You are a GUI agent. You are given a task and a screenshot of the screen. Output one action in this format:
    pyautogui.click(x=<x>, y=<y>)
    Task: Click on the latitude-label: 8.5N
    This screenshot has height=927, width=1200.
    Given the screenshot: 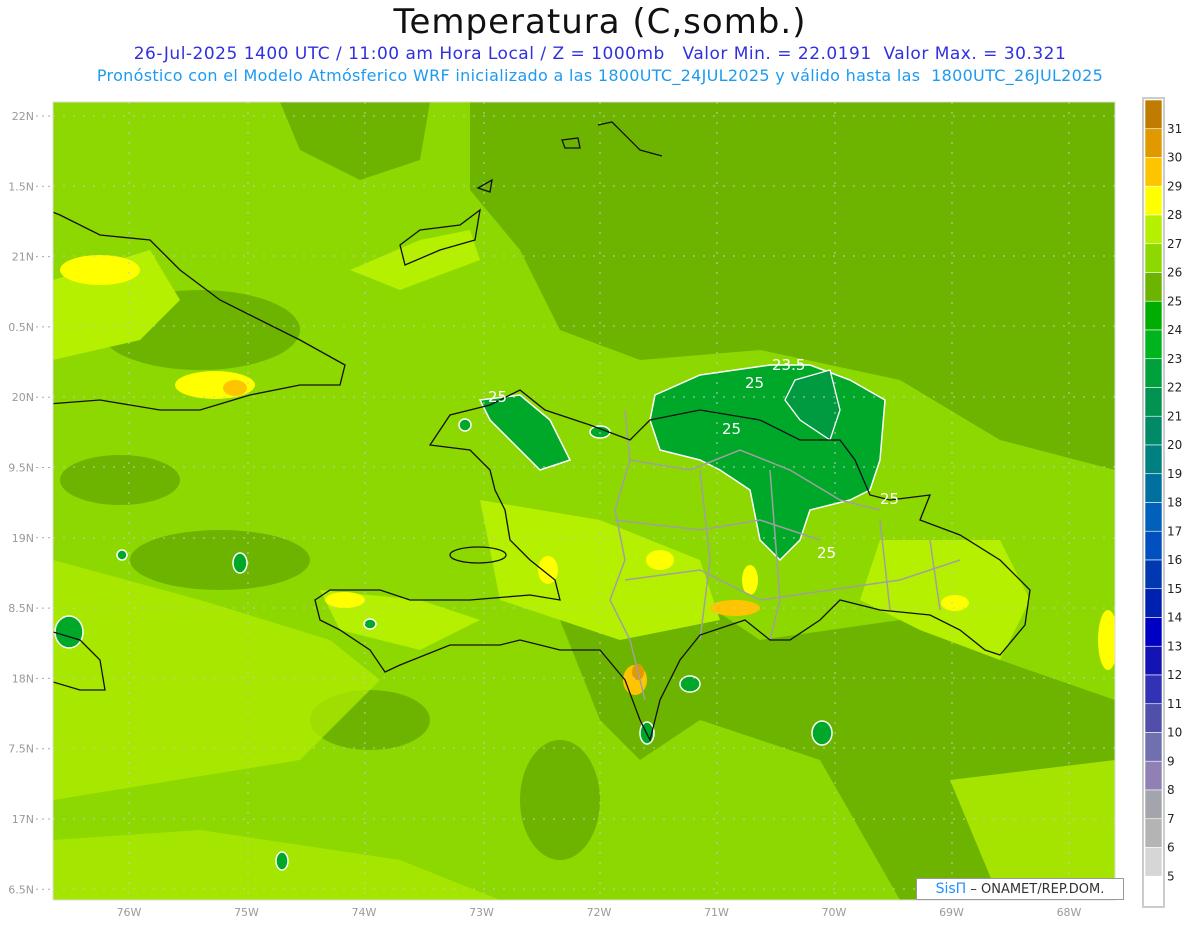 What is the action you would take?
    pyautogui.click(x=21, y=608)
    